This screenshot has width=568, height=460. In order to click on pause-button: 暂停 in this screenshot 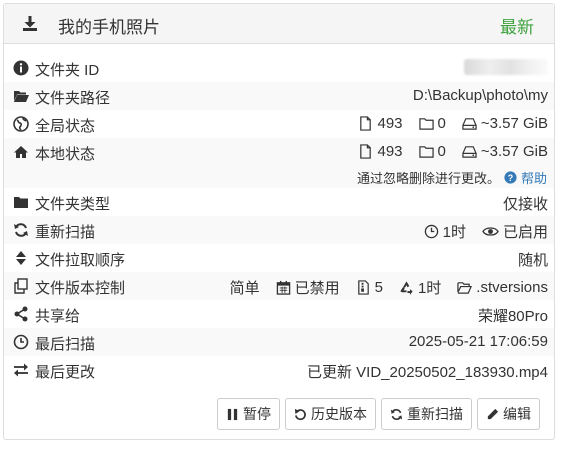, I will do `click(248, 414)`.